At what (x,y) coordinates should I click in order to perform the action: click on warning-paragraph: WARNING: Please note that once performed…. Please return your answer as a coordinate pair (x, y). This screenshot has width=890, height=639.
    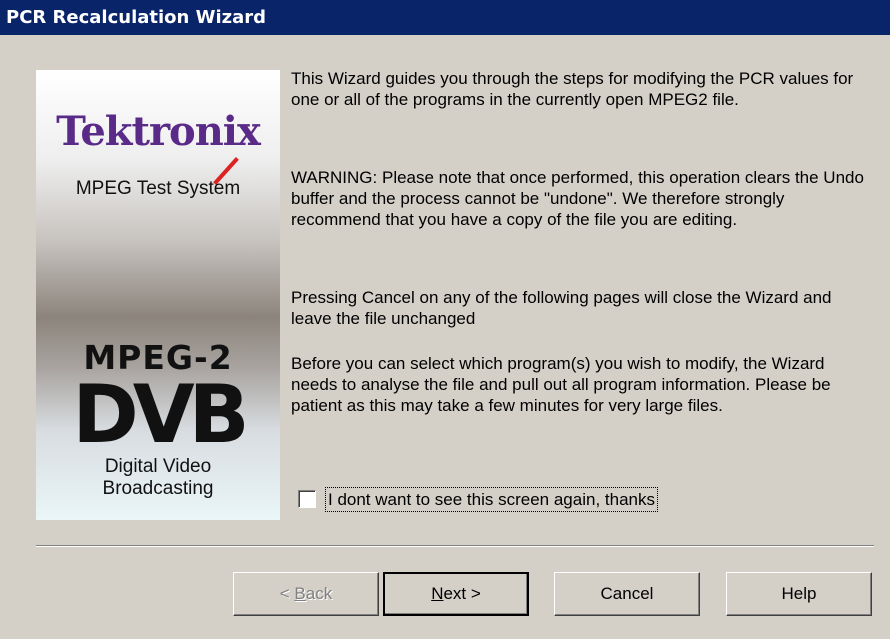
    Looking at the image, I should click on (577, 198).